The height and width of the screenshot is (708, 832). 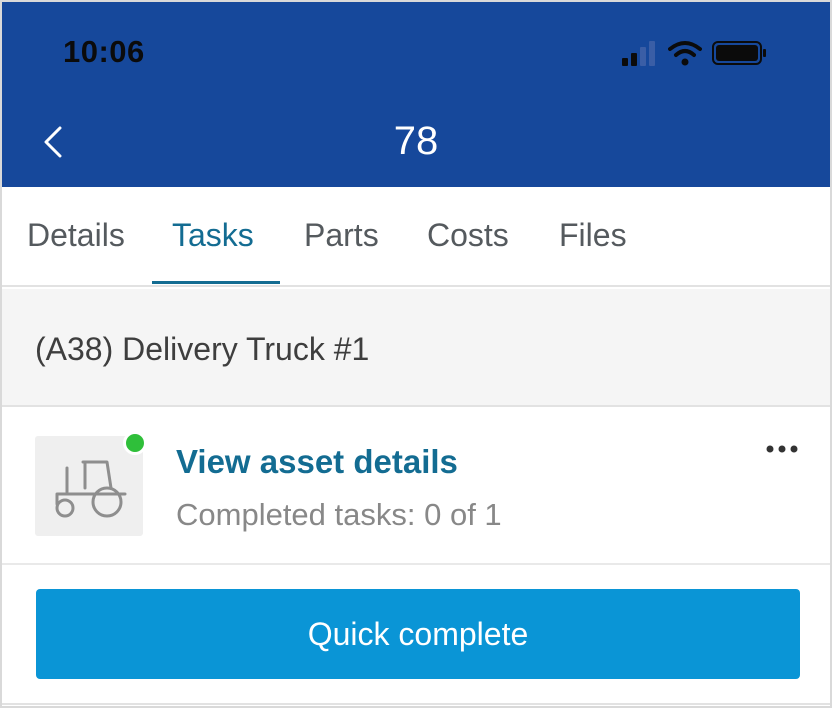 I want to click on active-tab-indicator, so click(x=216, y=282).